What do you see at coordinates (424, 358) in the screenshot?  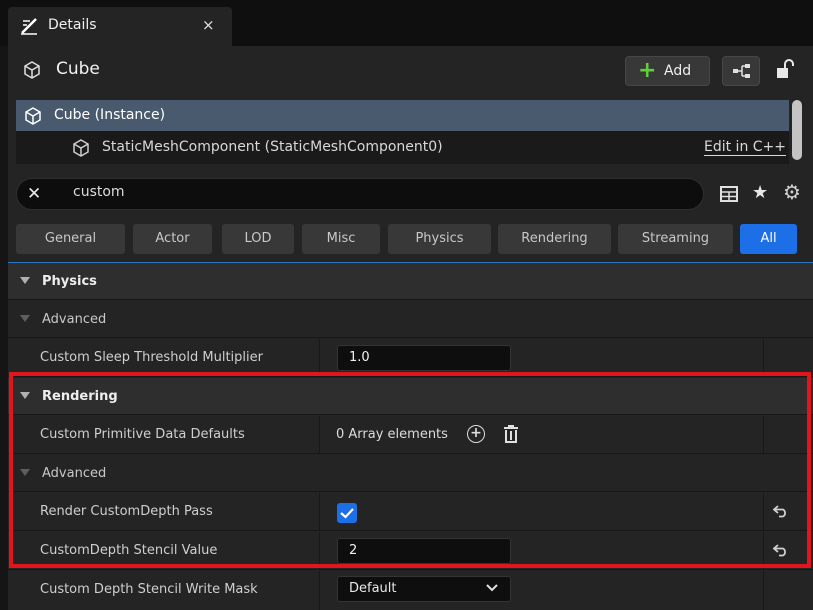 I see `sleep-threshold-input: 1.0` at bounding box center [424, 358].